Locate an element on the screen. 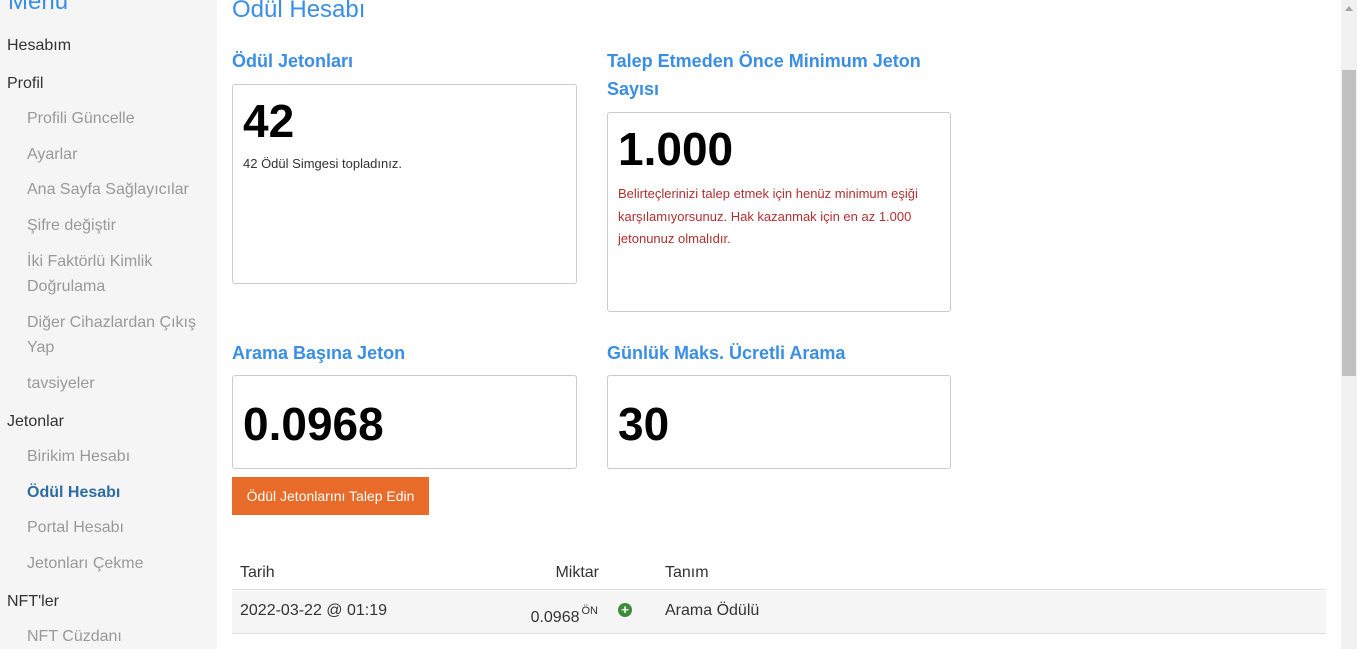 Image resolution: width=1357 pixels, height=649 pixels. header-date: Tarih is located at coordinates (257, 572).